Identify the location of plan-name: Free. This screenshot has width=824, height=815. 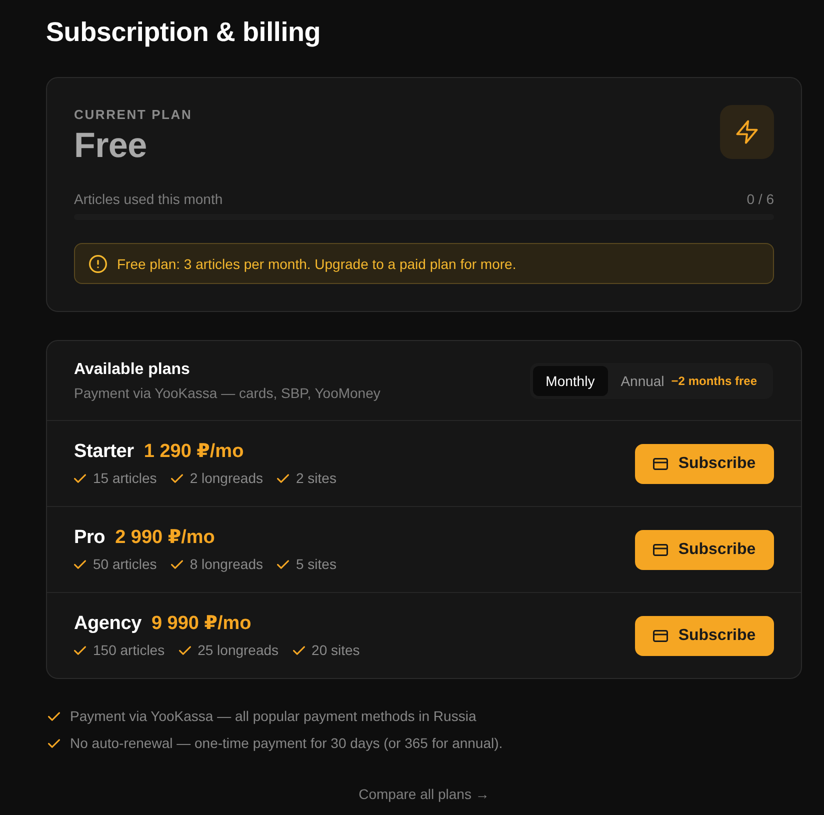
(111, 146).